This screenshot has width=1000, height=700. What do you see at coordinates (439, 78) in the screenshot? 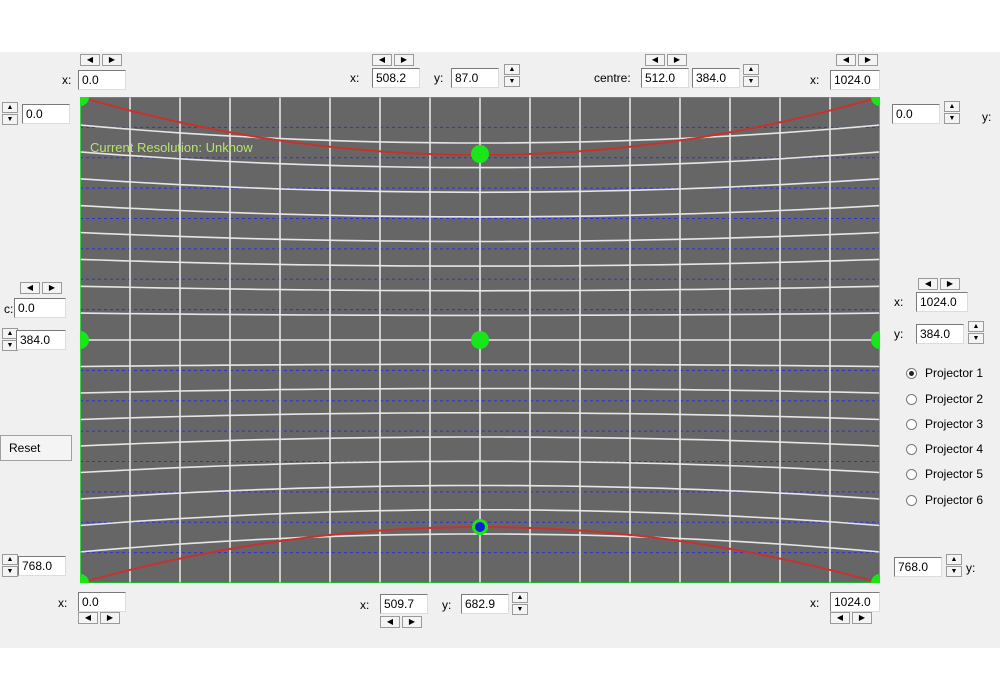
I see `top-mid-y-label: y:` at bounding box center [439, 78].